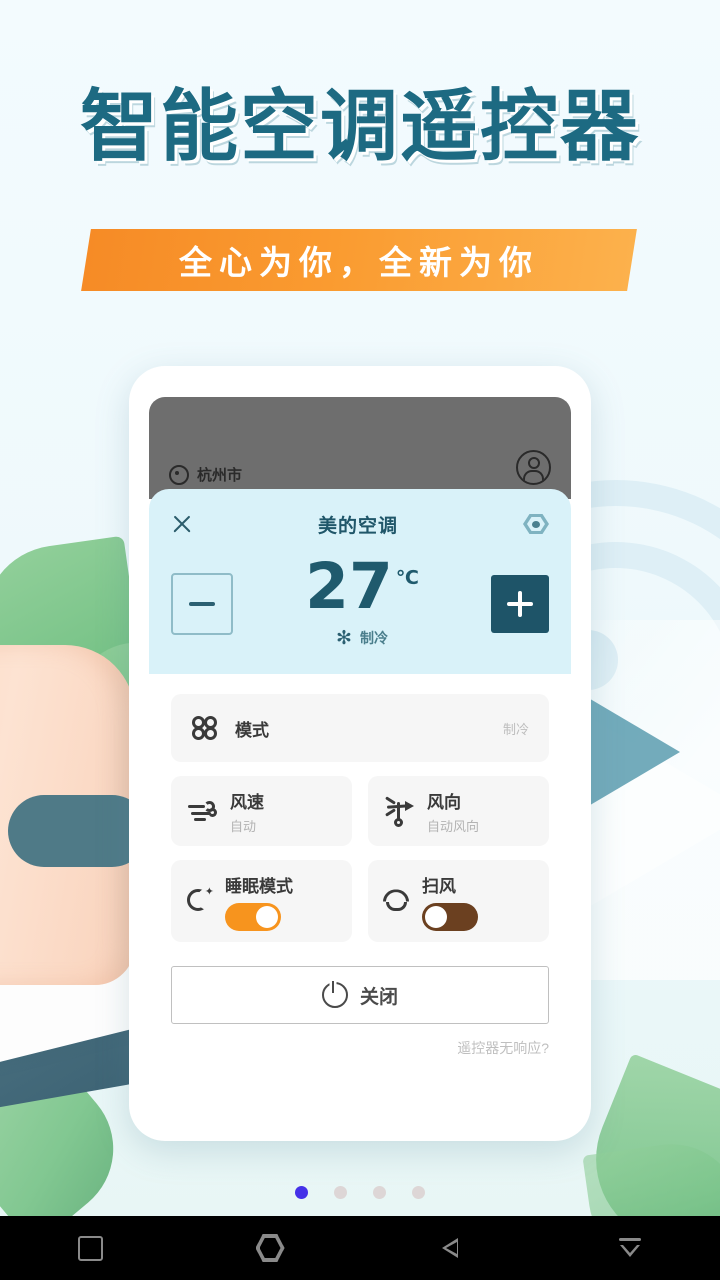 The height and width of the screenshot is (1280, 720). What do you see at coordinates (378, 997) in the screenshot?
I see `power-off-label: 关闭` at bounding box center [378, 997].